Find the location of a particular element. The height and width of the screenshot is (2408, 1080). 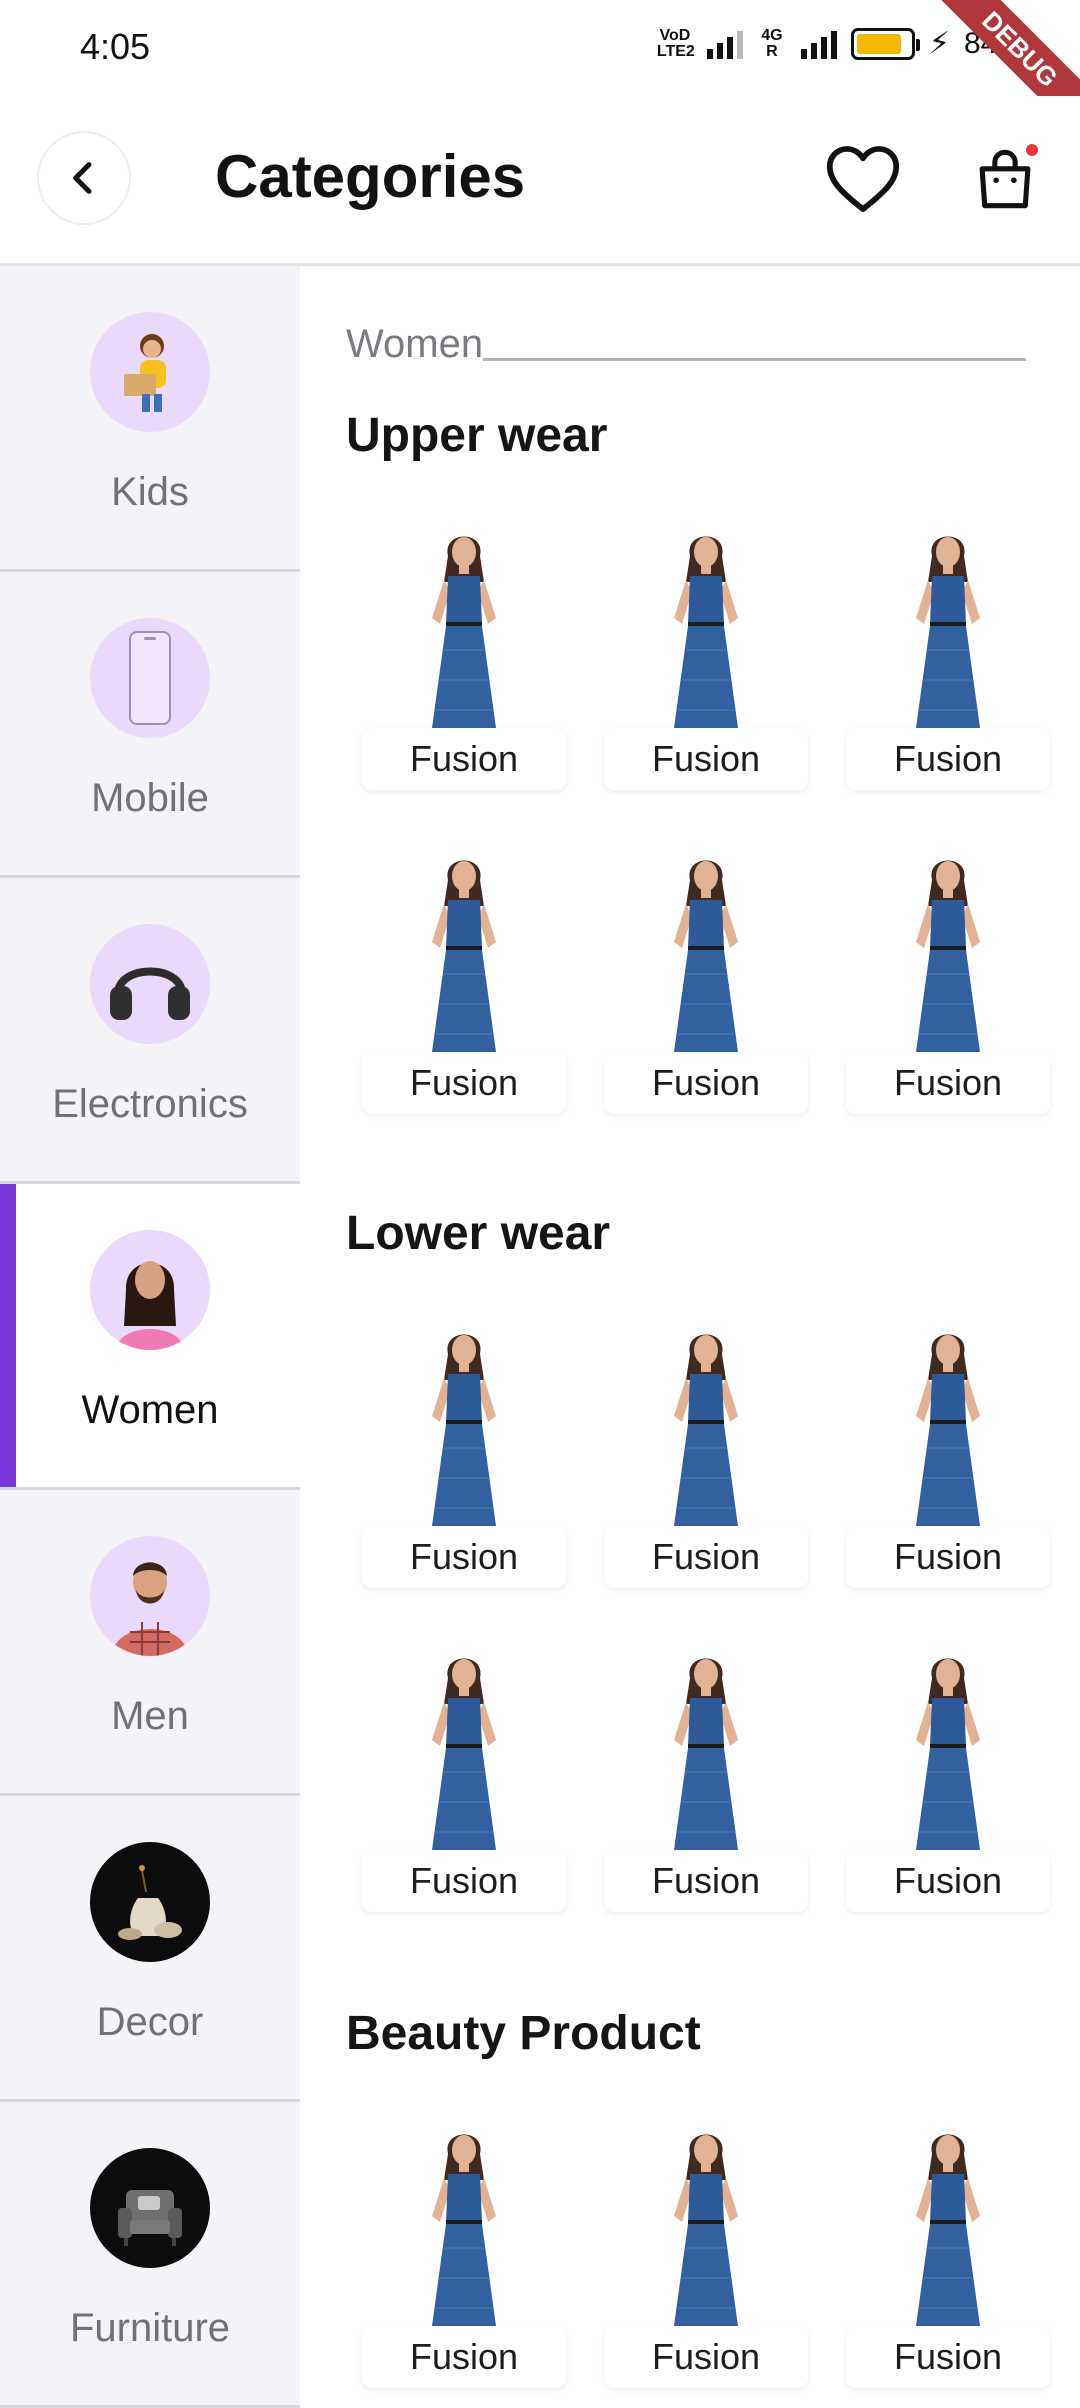

women-avatar is located at coordinates (150, 1290).